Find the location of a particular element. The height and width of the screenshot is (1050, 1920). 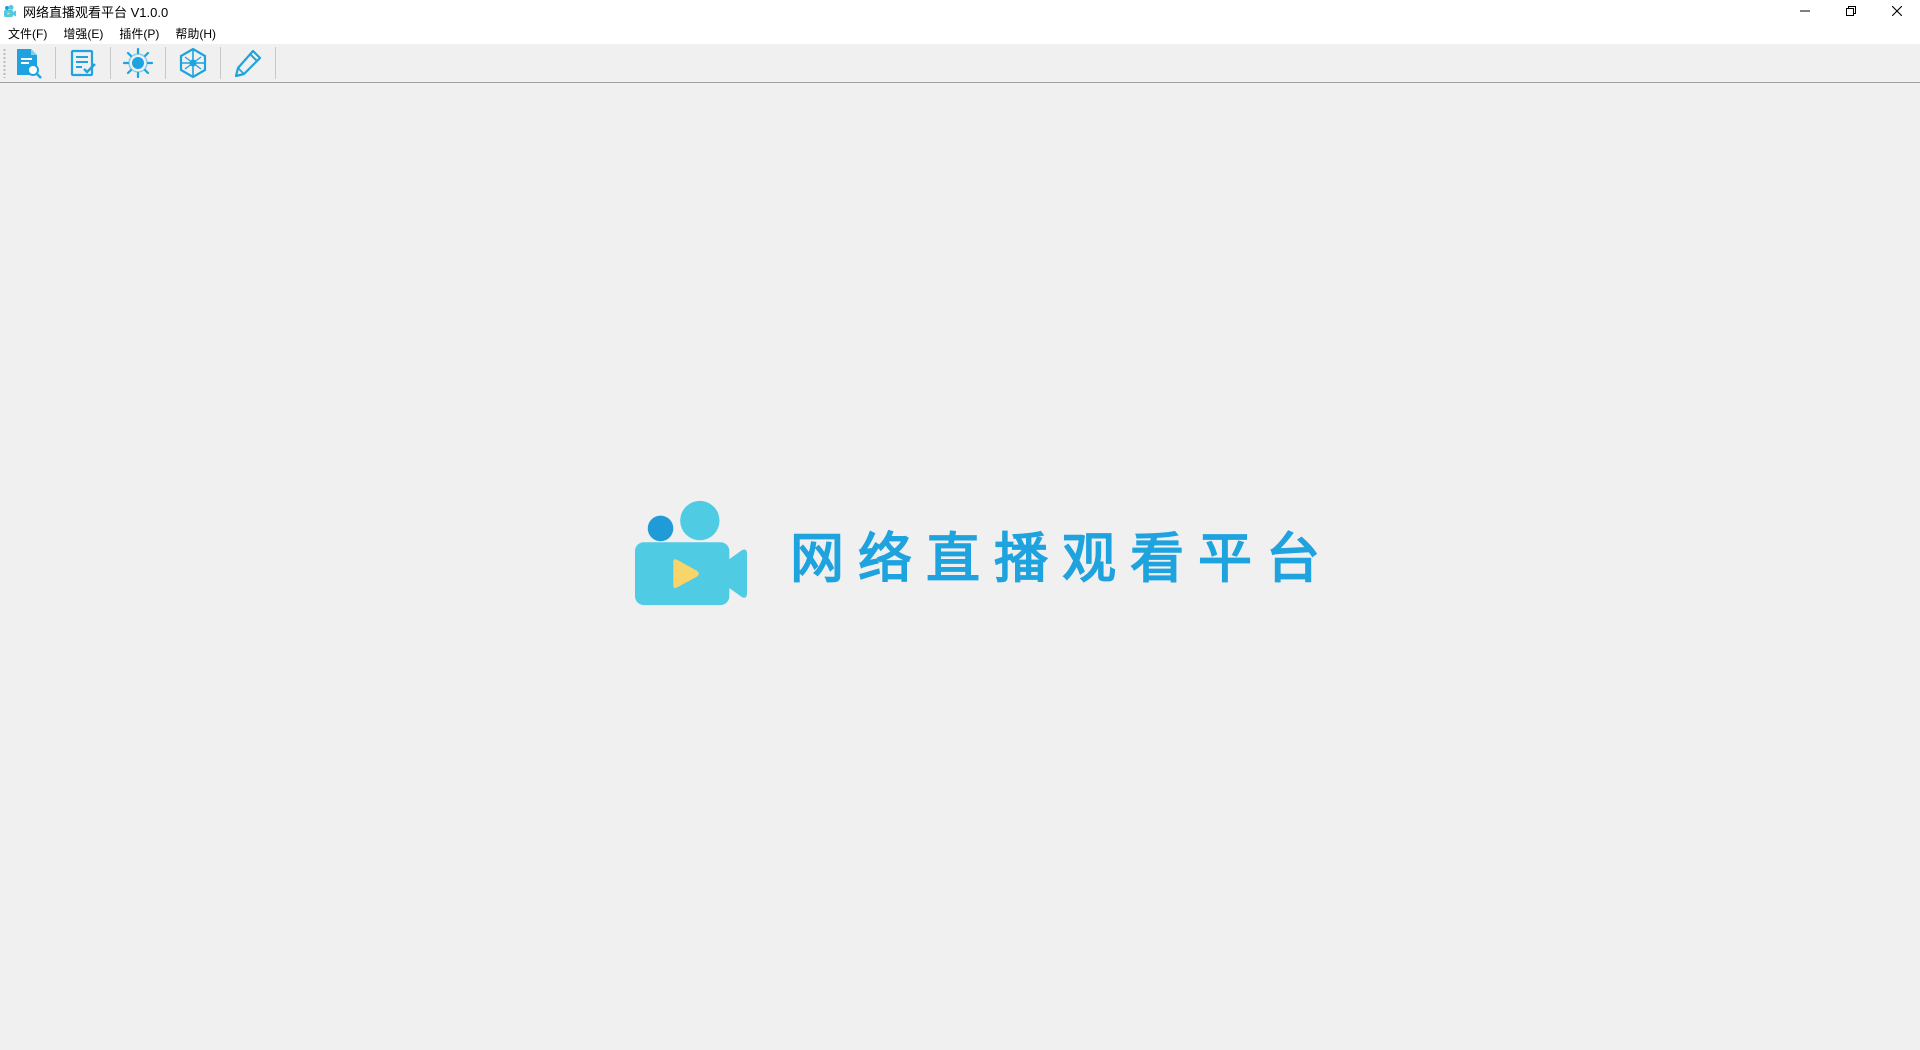

title-bar: 网络直播观看平台 V1.0.0 is located at coordinates (960, 11).